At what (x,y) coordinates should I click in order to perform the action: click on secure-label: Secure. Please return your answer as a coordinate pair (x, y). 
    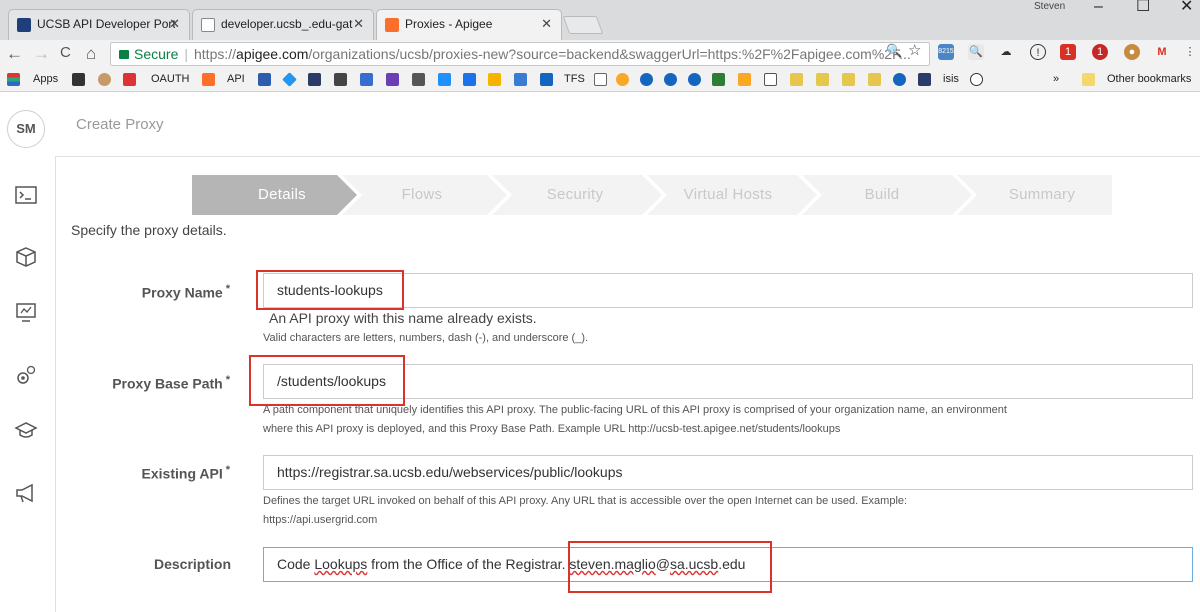
    Looking at the image, I should click on (156, 54).